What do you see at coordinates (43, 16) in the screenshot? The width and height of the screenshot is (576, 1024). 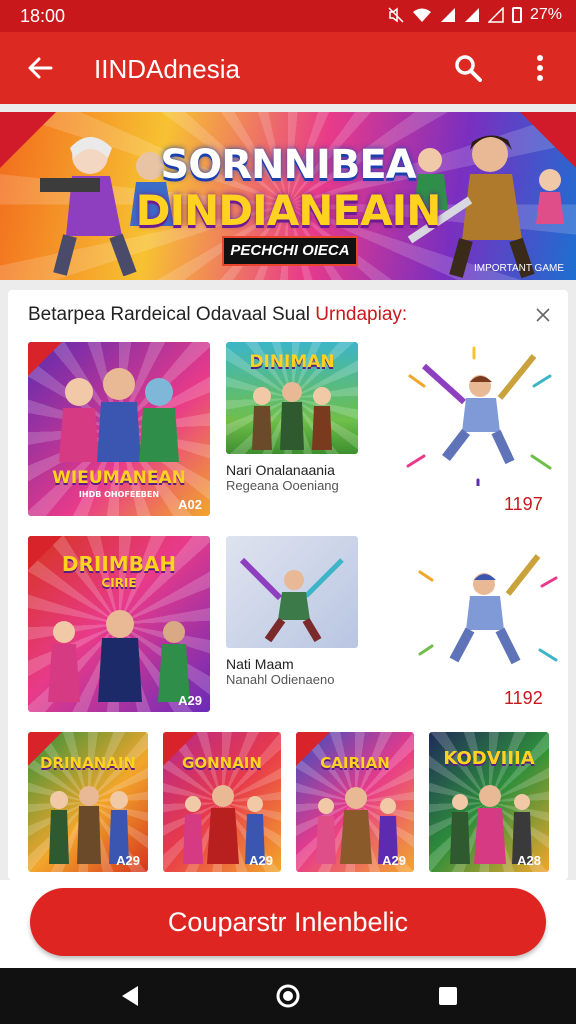 I see `status-time: 18:00` at bounding box center [43, 16].